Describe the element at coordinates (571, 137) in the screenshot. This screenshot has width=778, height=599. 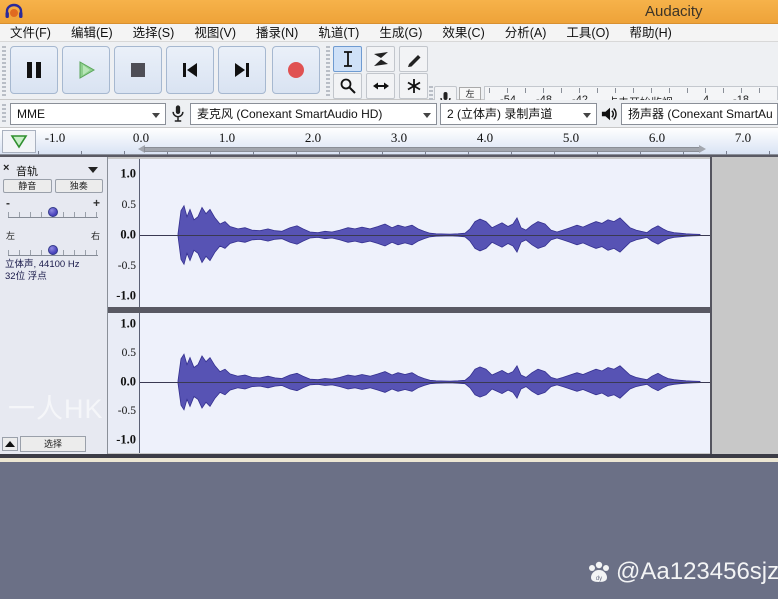
I see `timeline-tick-label: 5.0` at that location.